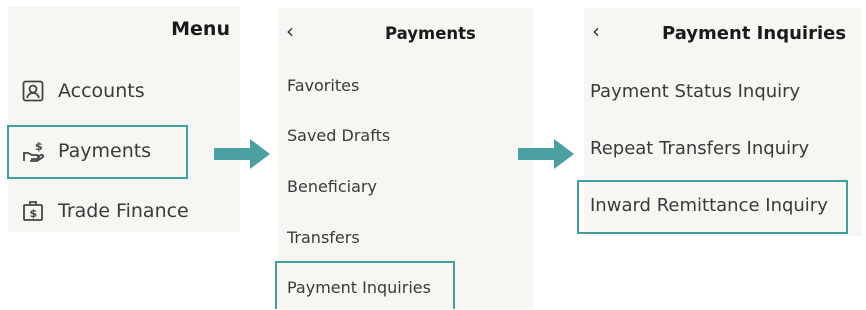  Describe the element at coordinates (323, 237) in the screenshot. I see `submenu-item-transfers: Transfers` at that location.